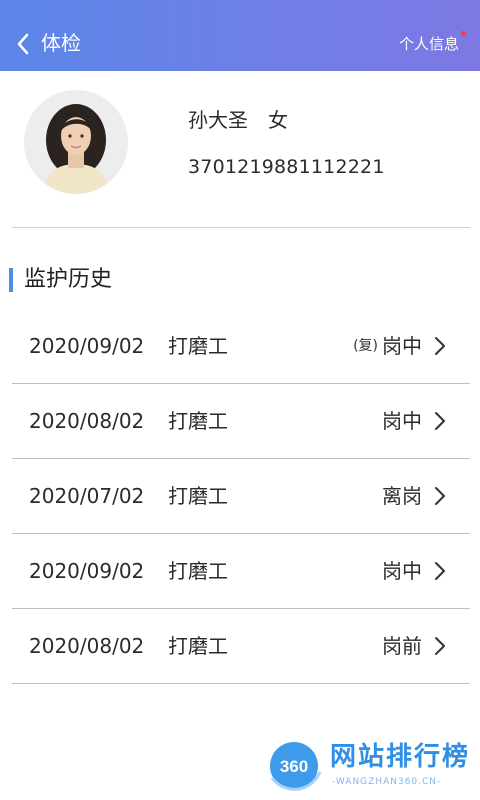 This screenshot has height=800, width=480. Describe the element at coordinates (61, 43) in the screenshot. I see `page-title: 体检` at that location.